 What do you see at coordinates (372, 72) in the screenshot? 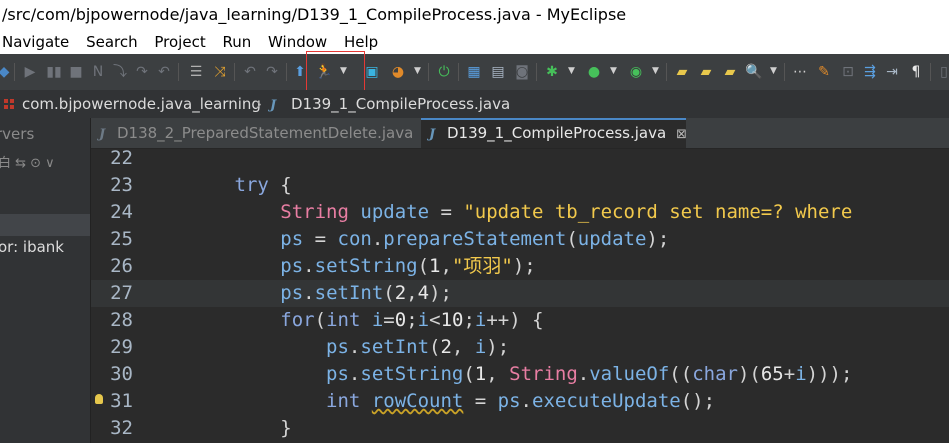
I see `server-icon: ▣` at bounding box center [372, 72].